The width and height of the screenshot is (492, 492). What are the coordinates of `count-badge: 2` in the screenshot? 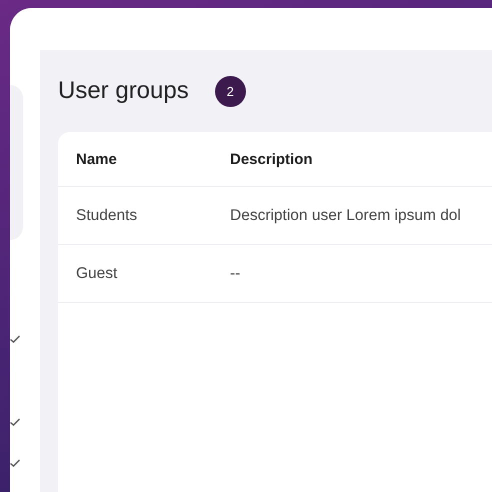 It's located at (230, 91).